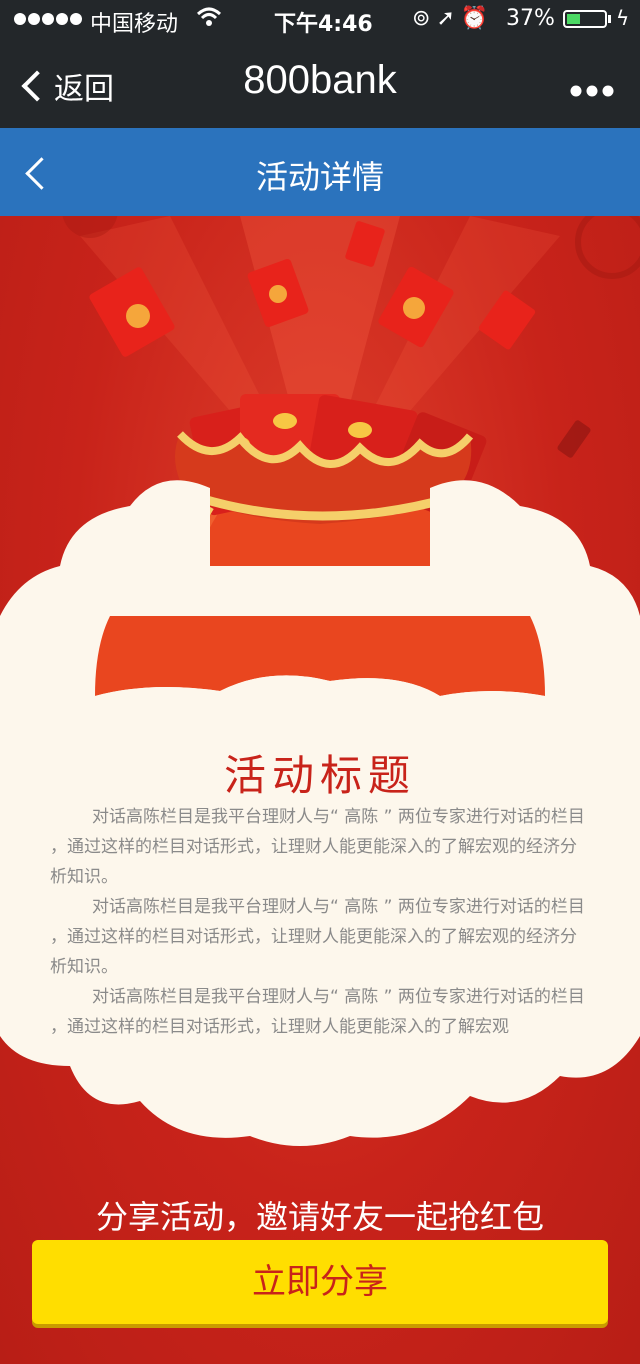 Image resolution: width=640 pixels, height=1364 pixels. I want to click on top-nav-bar: 返回 800bank, so click(320, 84).